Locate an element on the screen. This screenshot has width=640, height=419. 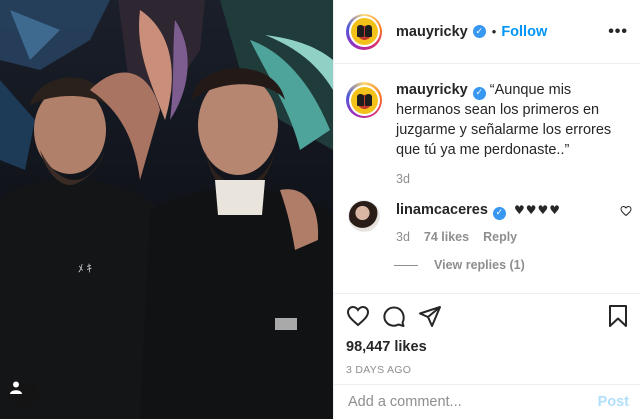
user-tag-icon is located at coordinates (24, 395).